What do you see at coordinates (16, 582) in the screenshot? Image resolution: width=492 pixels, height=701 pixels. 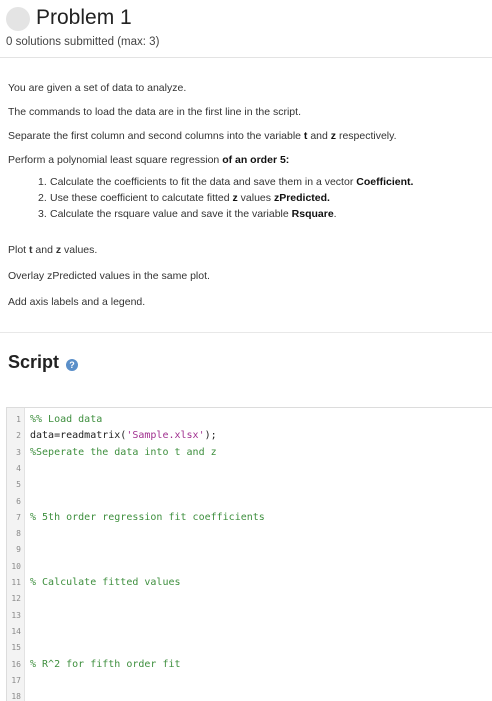 I see `line-number: 11` at bounding box center [16, 582].